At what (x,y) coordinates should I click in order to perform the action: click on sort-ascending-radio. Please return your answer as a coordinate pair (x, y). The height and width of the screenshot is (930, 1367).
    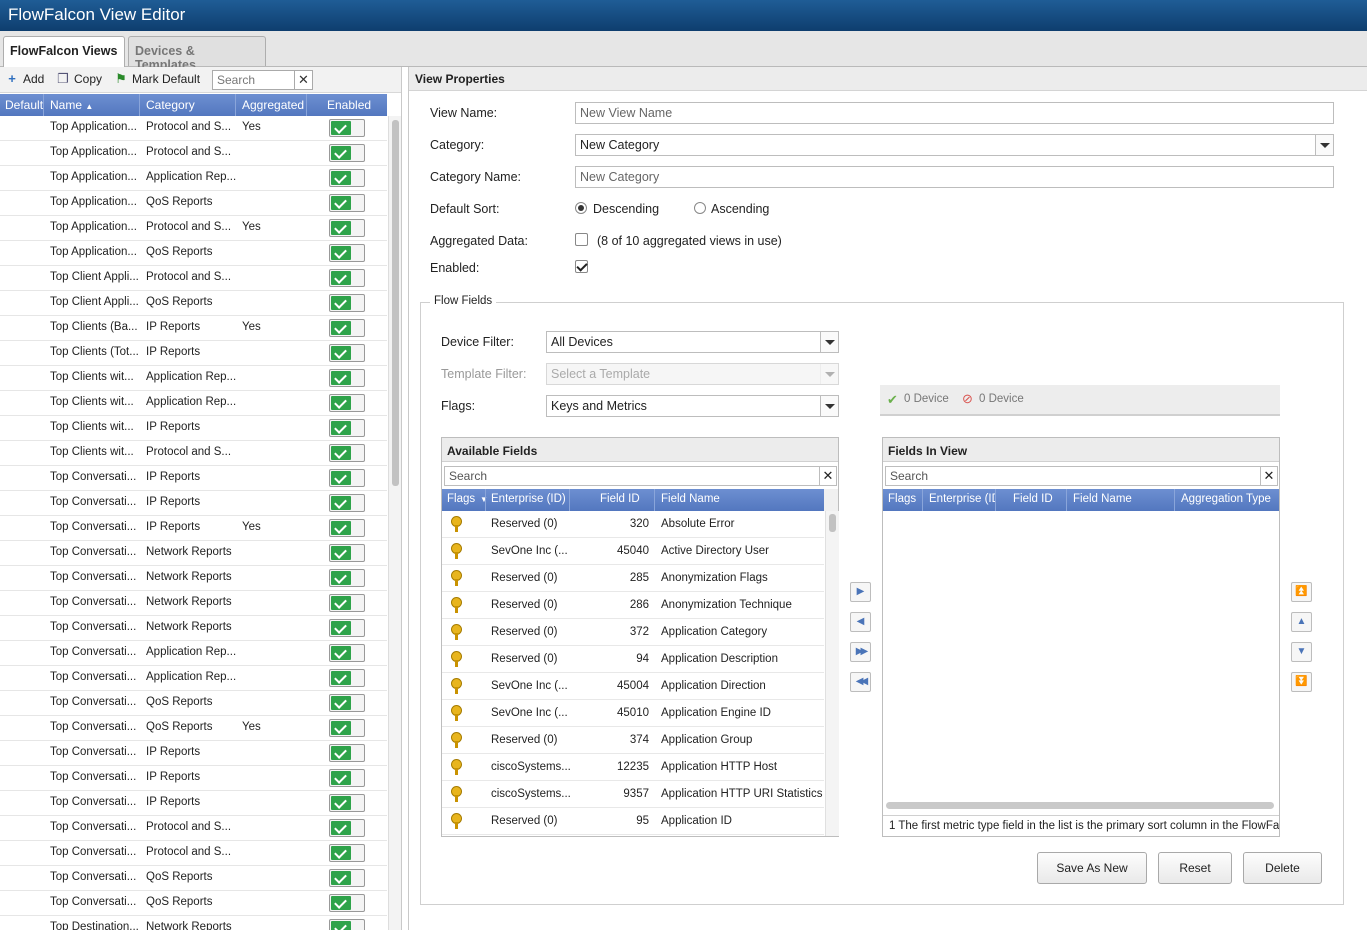
    Looking at the image, I should click on (700, 208).